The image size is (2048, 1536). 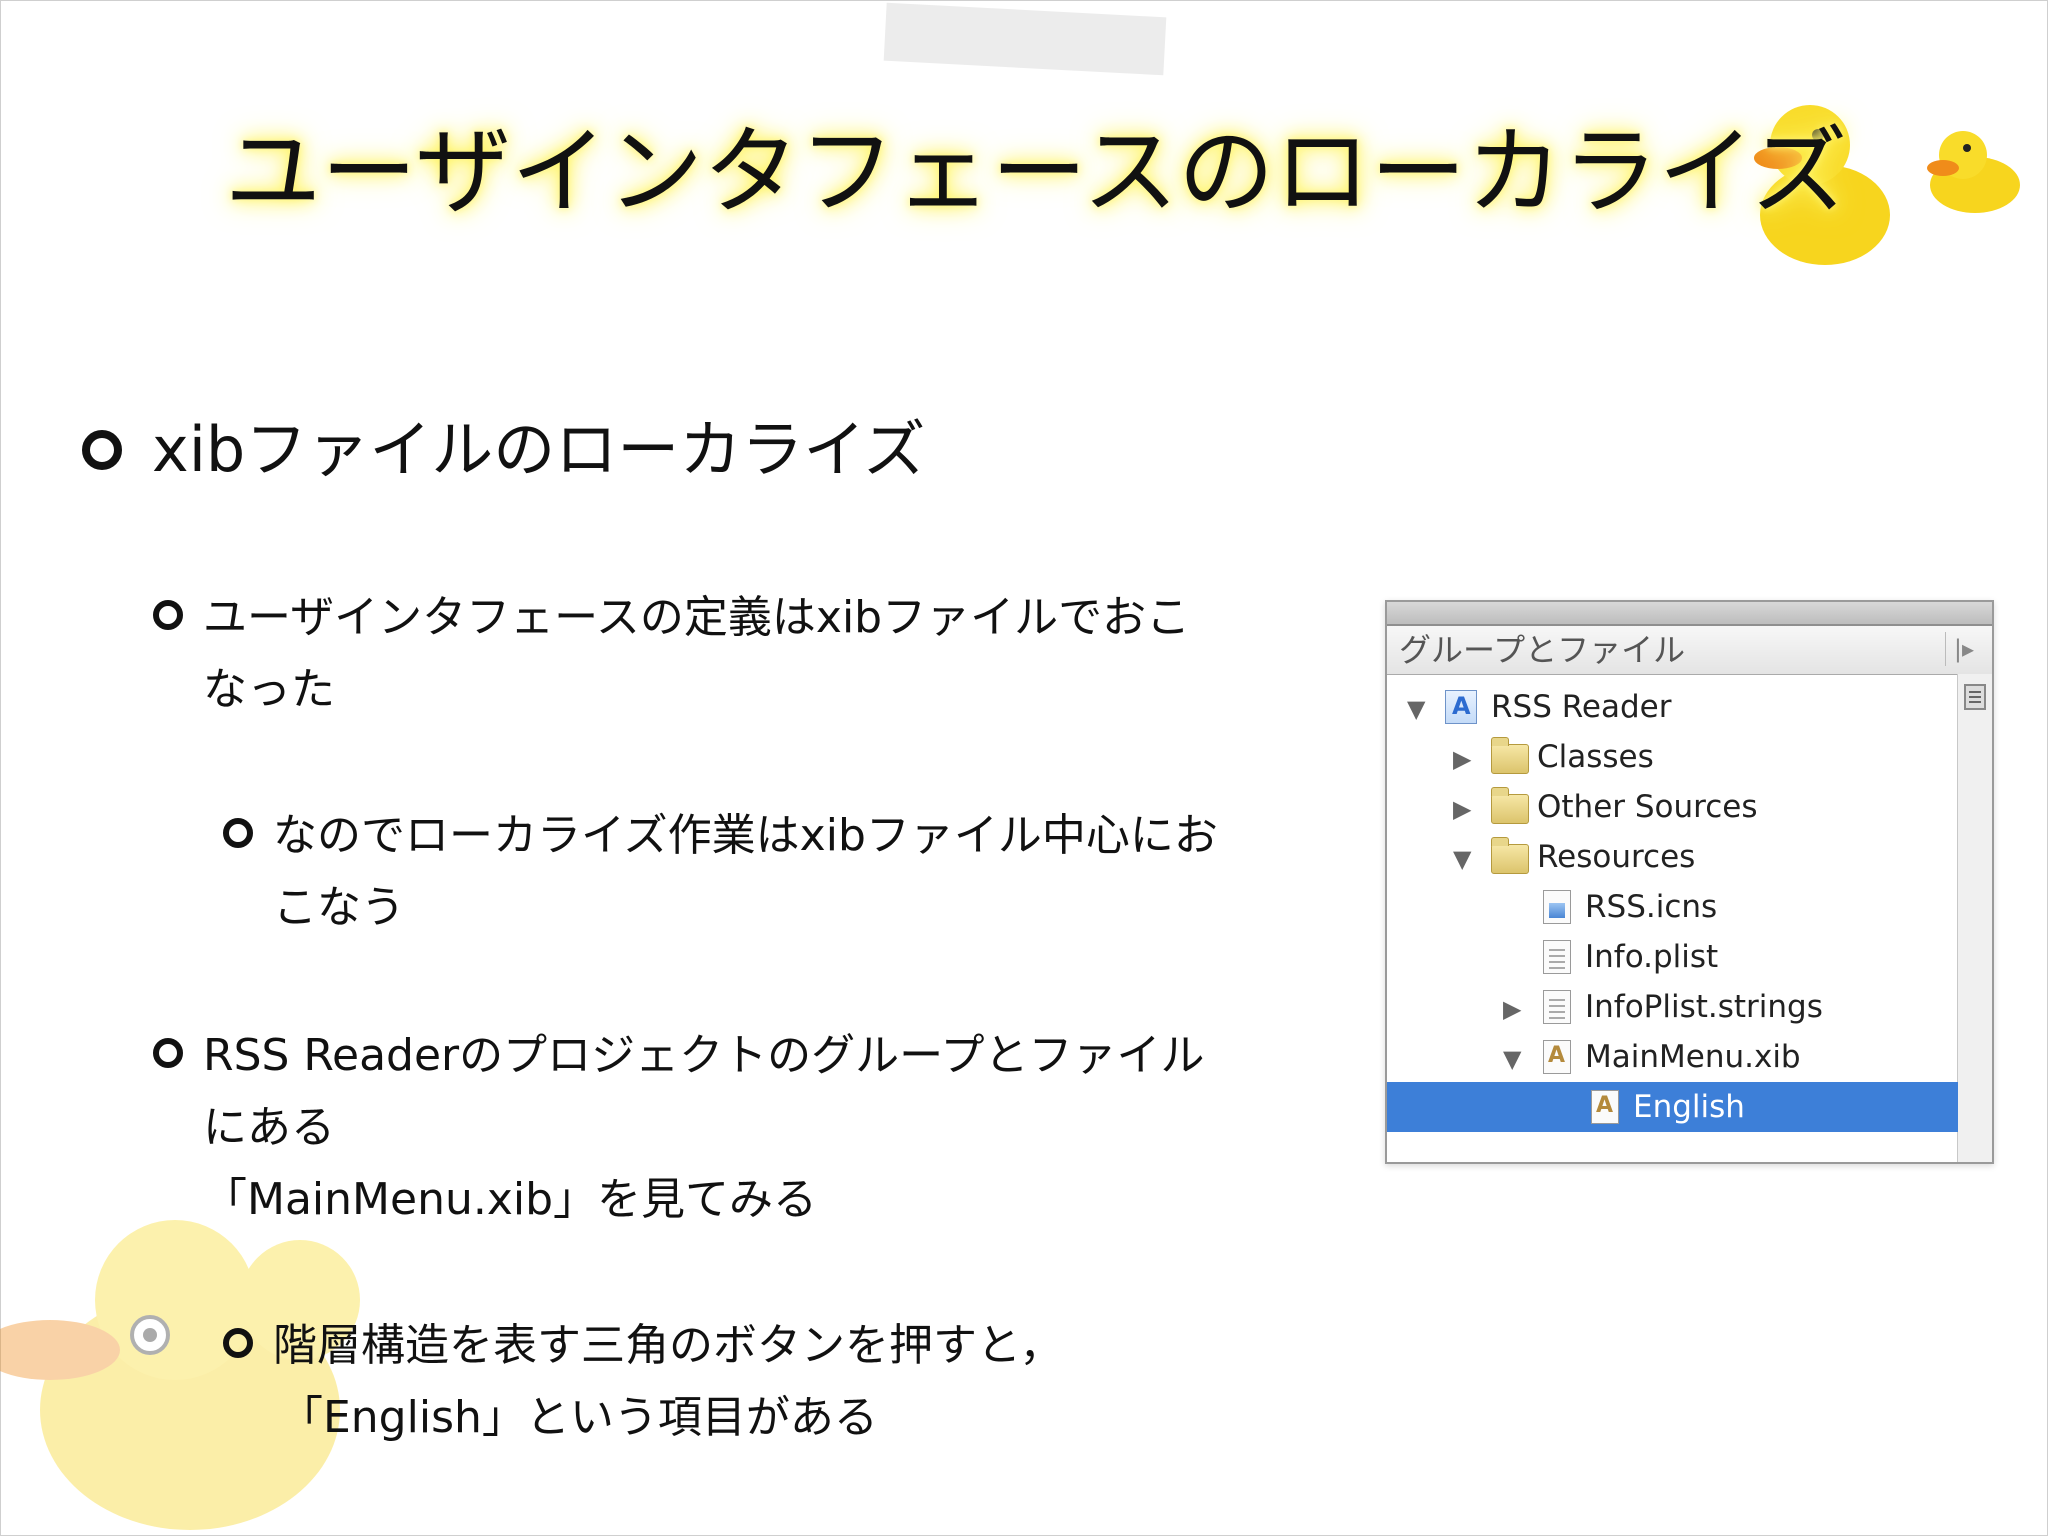 I want to click on bullet-text: ユーザインタフェースの定義はxibファイルでおこなった, so click(x=697, y=653).